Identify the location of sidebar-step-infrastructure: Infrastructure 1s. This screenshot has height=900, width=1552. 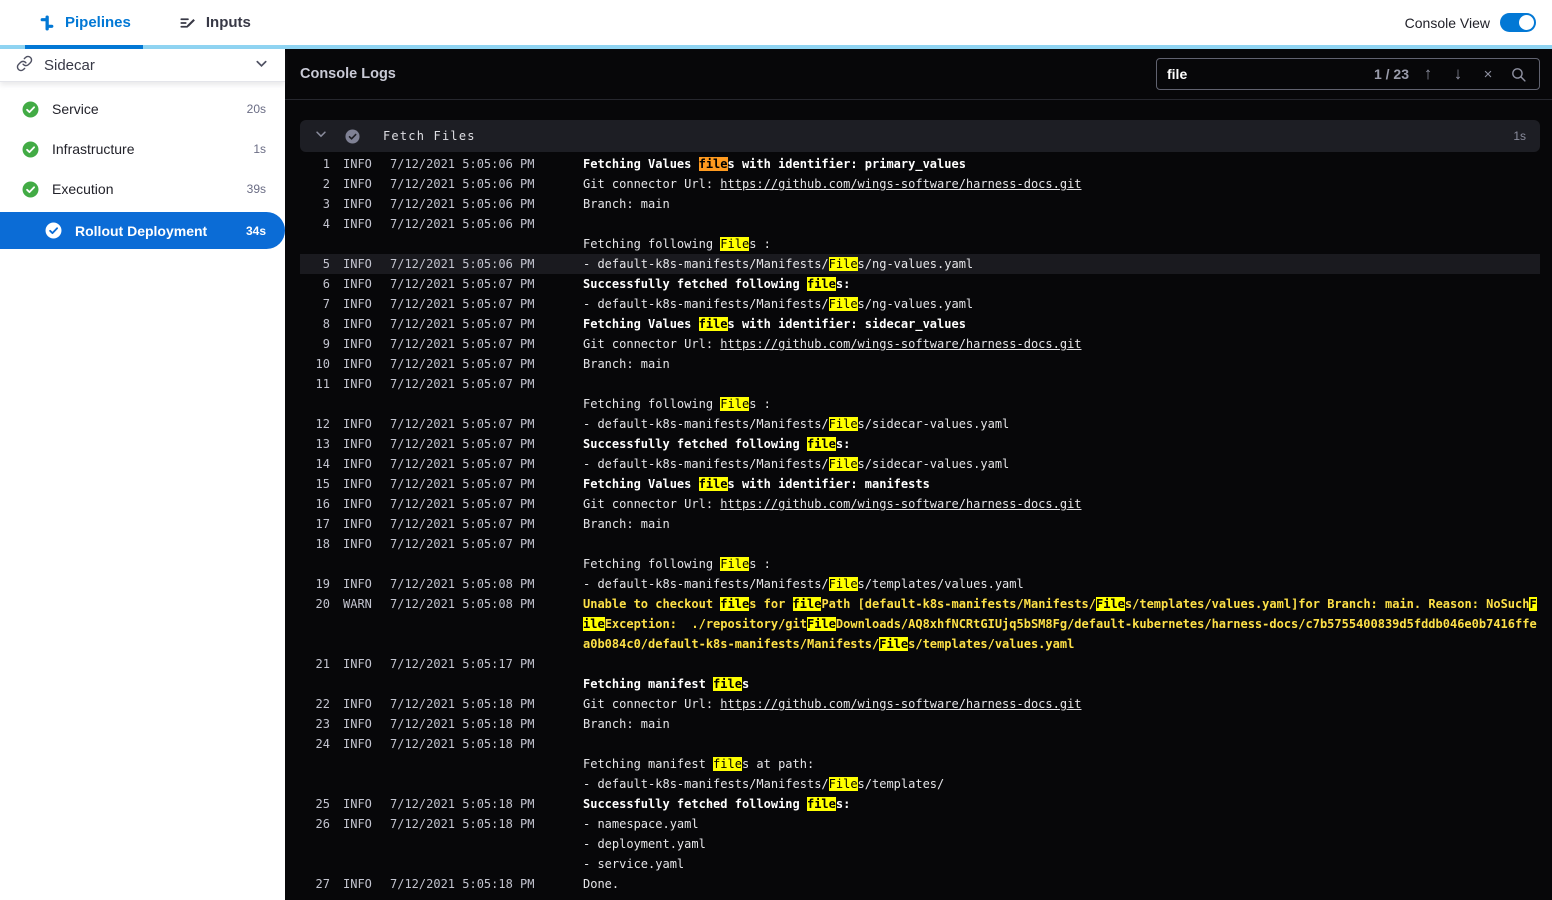
(142, 149).